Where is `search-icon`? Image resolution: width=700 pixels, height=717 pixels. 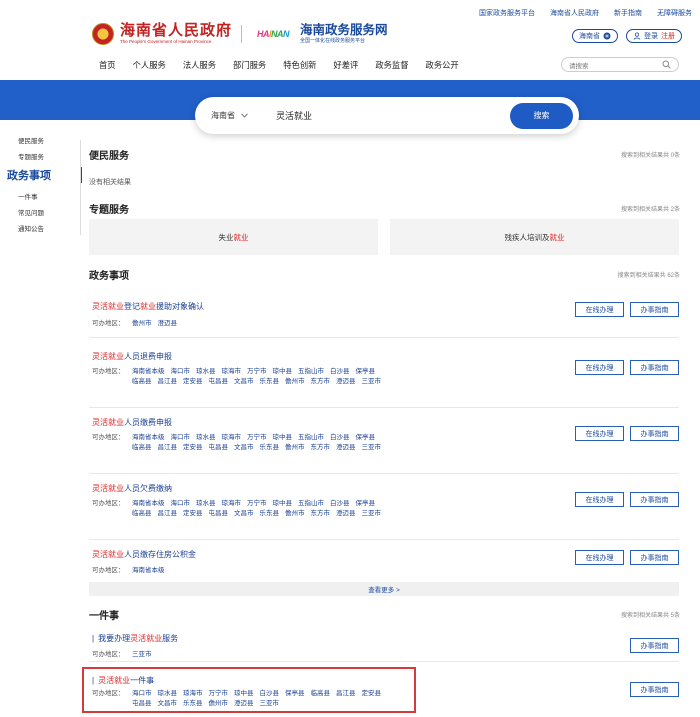 search-icon is located at coordinates (666, 64).